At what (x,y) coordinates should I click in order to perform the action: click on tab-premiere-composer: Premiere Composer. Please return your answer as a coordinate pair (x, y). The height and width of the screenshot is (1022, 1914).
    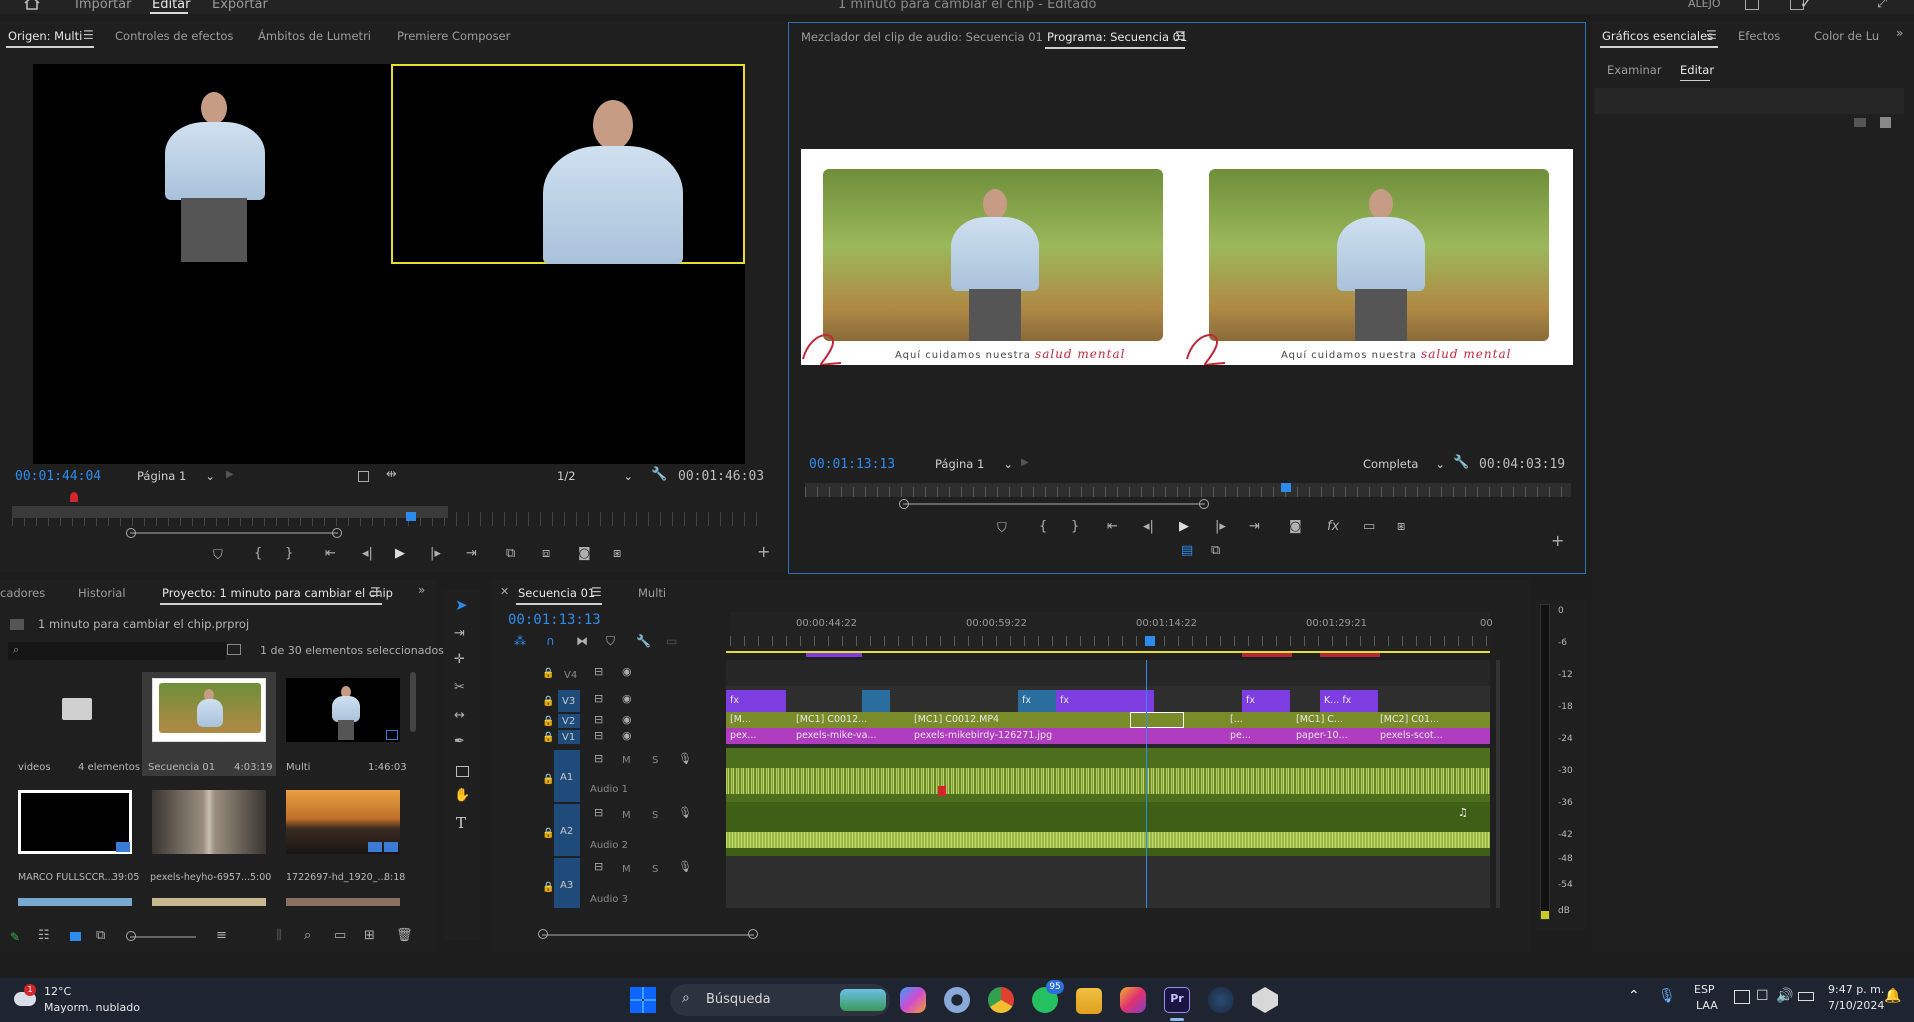
    Looking at the image, I should click on (453, 36).